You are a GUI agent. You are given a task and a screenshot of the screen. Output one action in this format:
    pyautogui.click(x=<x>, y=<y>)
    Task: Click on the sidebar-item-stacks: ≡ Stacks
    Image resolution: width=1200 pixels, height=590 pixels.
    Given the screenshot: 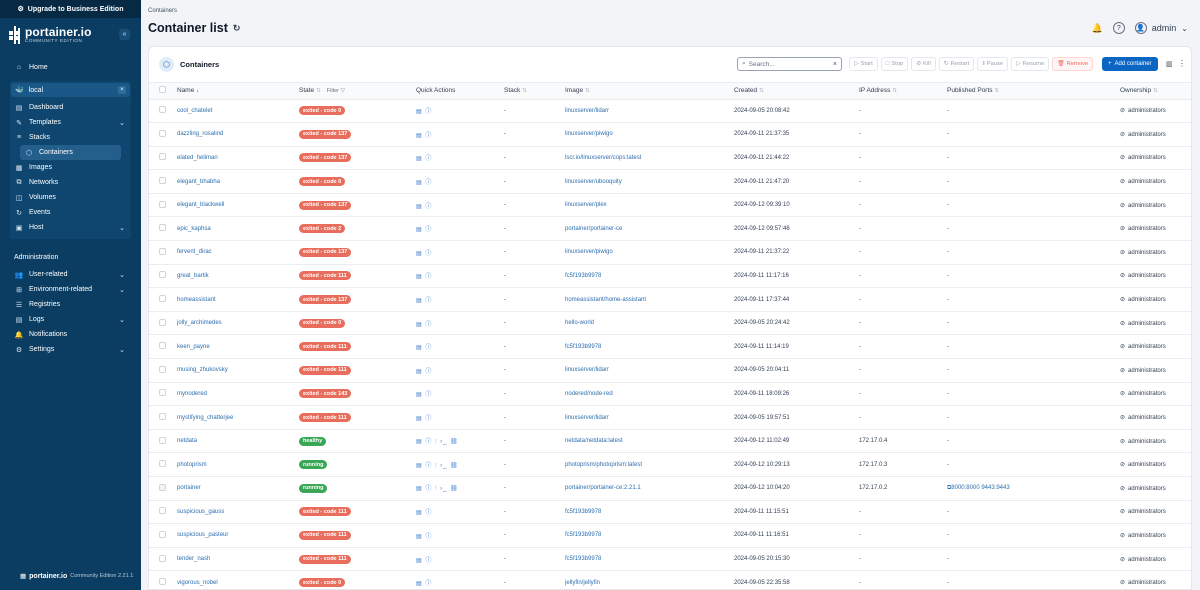 What is the action you would take?
    pyautogui.click(x=70, y=137)
    